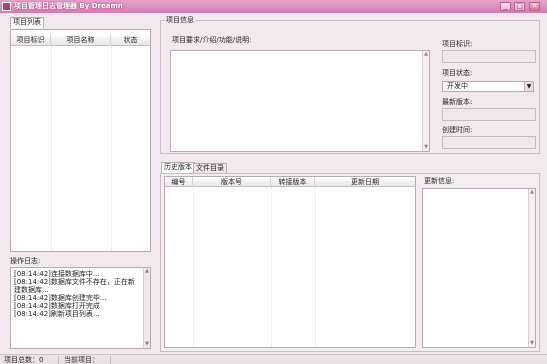  What do you see at coordinates (425, 101) in the screenshot?
I see `requirements-scrollbar: ▲ ▼` at bounding box center [425, 101].